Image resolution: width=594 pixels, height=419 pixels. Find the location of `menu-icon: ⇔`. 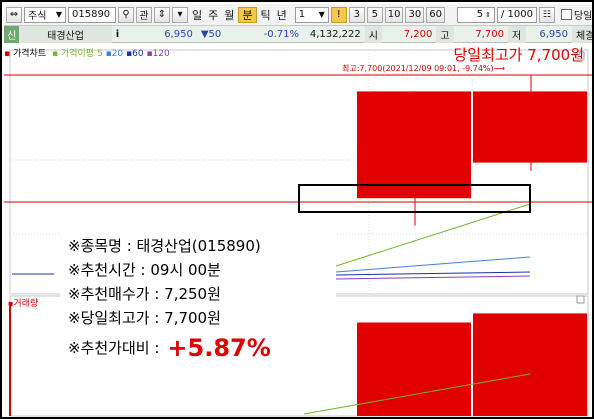

menu-icon: ⇔ is located at coordinates (14, 14).